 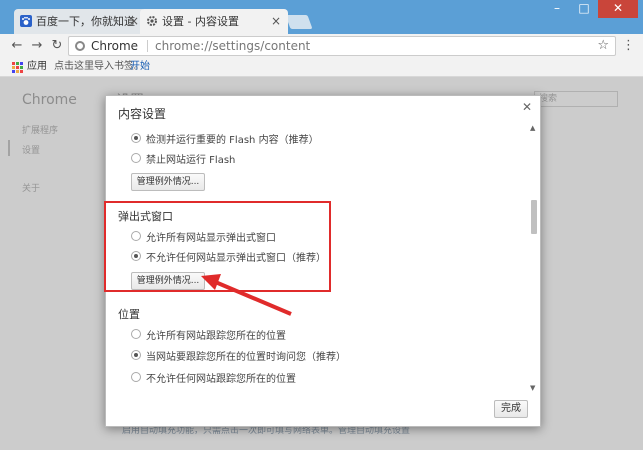 What do you see at coordinates (603, 46) in the screenshot?
I see `bookmark-star-icon: ☆` at bounding box center [603, 46].